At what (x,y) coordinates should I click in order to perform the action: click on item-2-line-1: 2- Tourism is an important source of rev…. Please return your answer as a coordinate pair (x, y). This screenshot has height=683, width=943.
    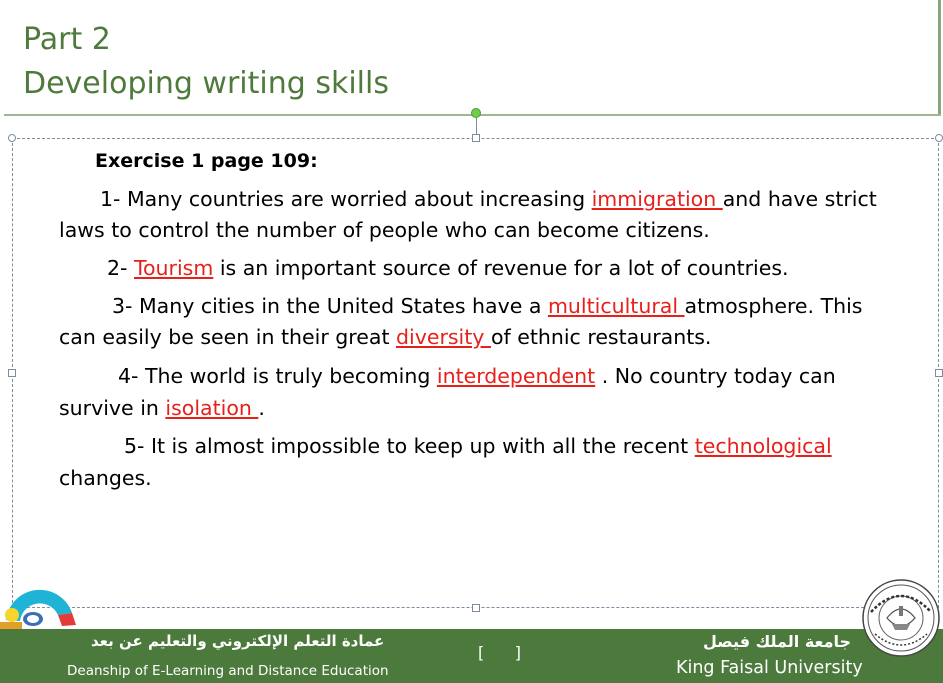
    Looking at the image, I should click on (448, 268).